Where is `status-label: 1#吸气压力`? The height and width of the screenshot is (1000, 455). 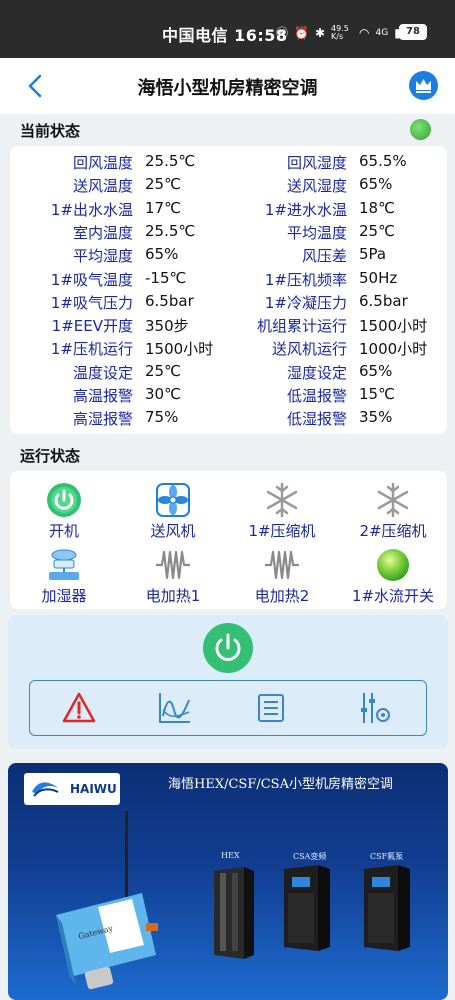
status-label: 1#吸气压力 is located at coordinates (91, 302).